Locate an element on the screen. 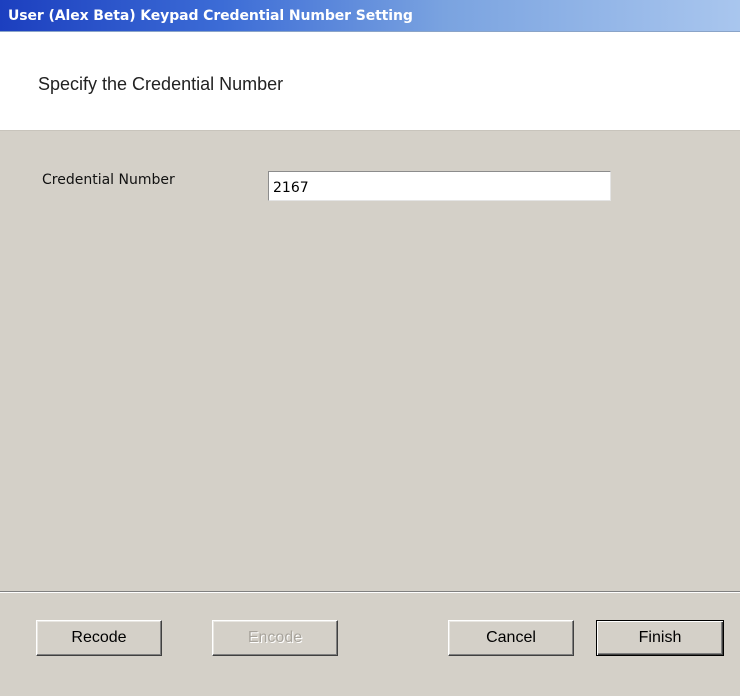 This screenshot has width=740, height=696. credential-number-input is located at coordinates (439, 186).